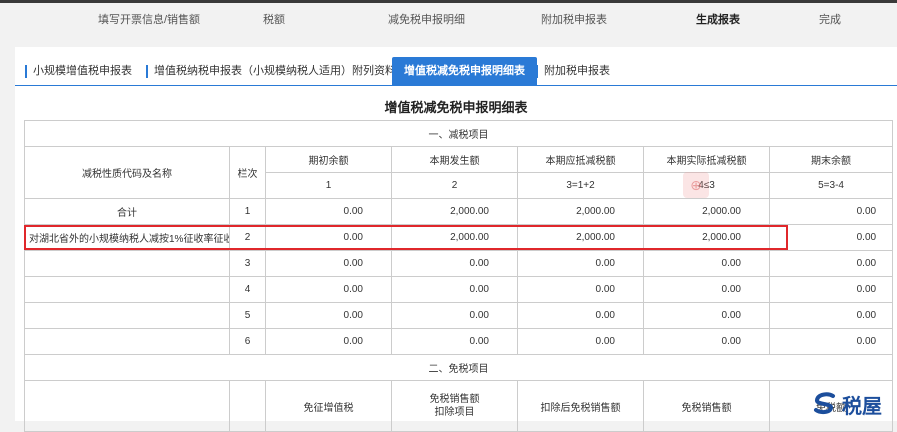  I want to click on header-index: 5=3-4, so click(831, 185).